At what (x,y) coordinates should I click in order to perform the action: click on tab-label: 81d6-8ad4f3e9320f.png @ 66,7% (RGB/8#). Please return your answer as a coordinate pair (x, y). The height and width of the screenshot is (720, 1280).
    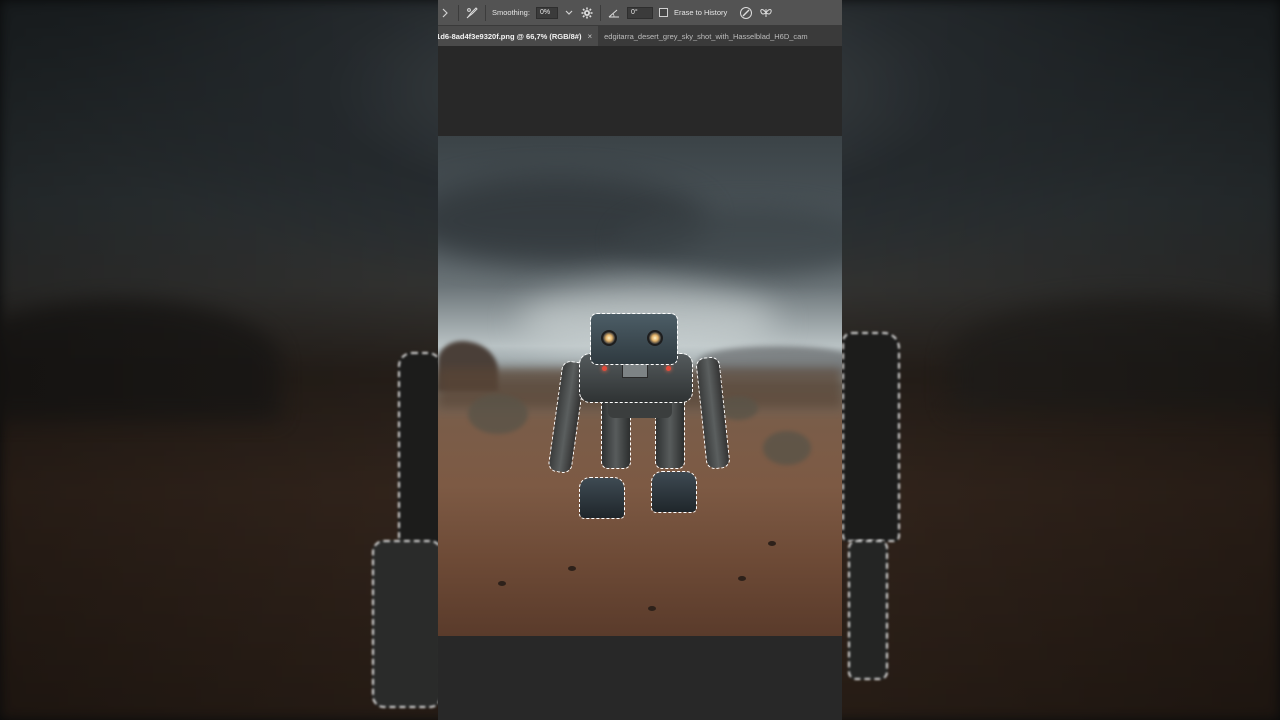
    Looking at the image, I should click on (510, 36).